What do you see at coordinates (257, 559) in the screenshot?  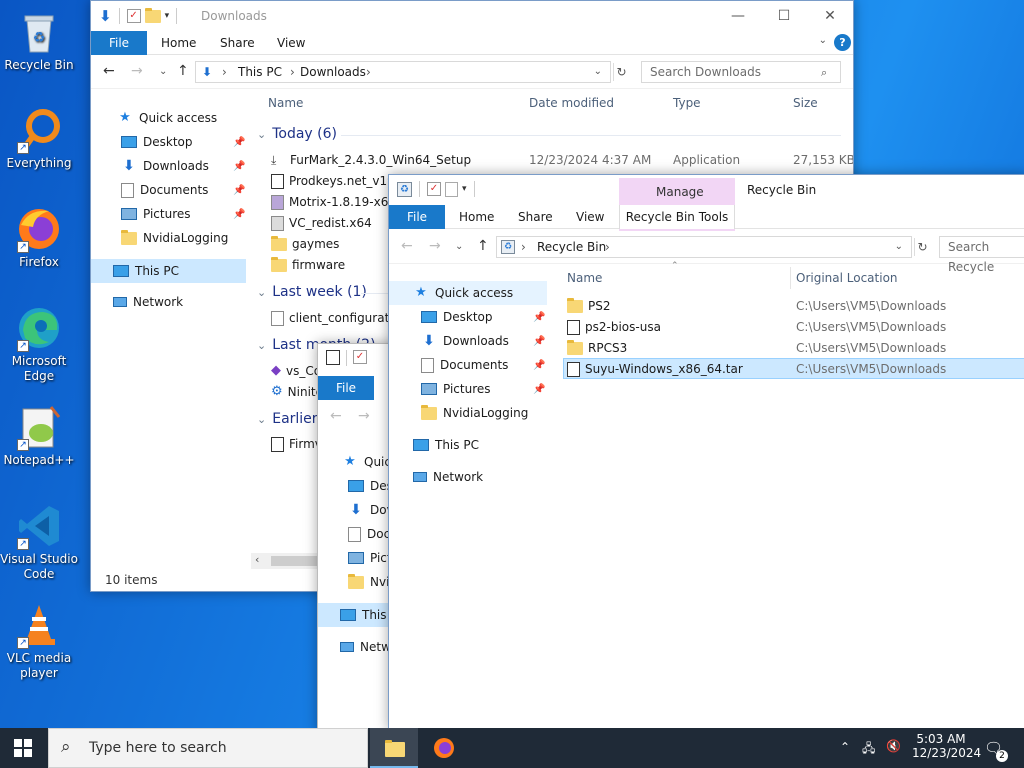 I see `scroll-left-icon: ‹` at bounding box center [257, 559].